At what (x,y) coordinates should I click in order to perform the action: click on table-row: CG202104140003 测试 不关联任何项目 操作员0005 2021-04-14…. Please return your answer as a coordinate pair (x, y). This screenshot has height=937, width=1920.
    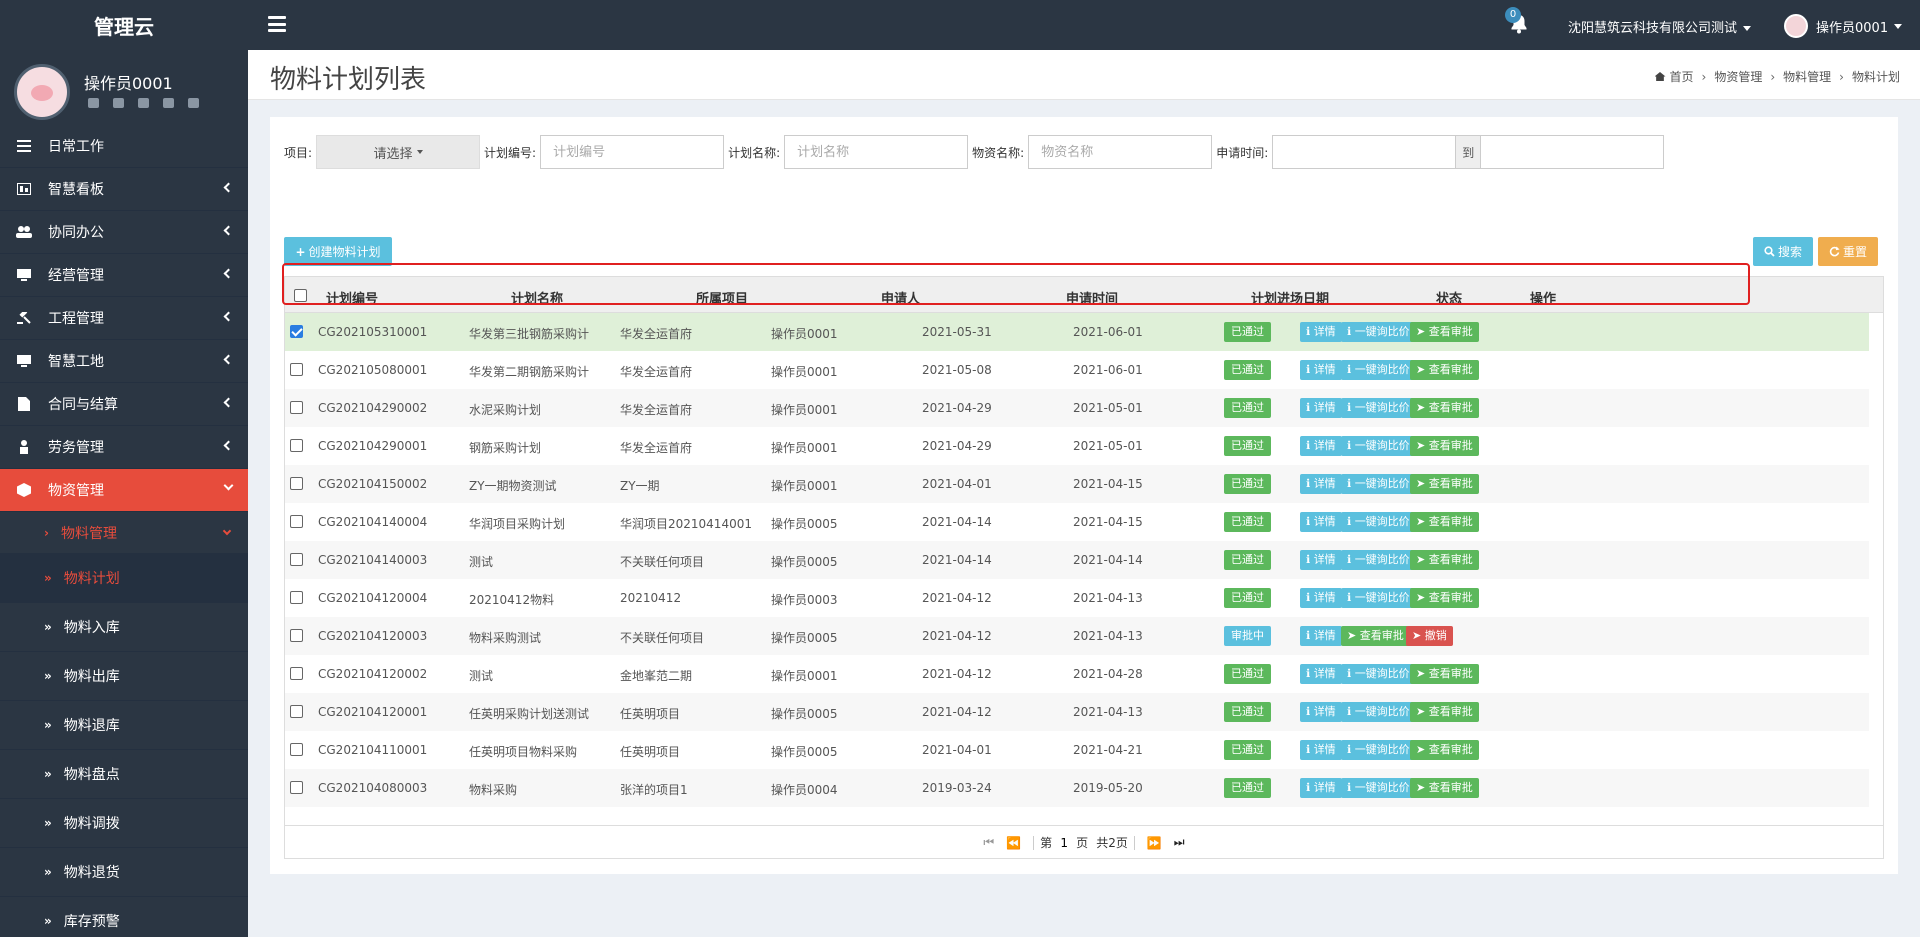
    Looking at the image, I should click on (1077, 560).